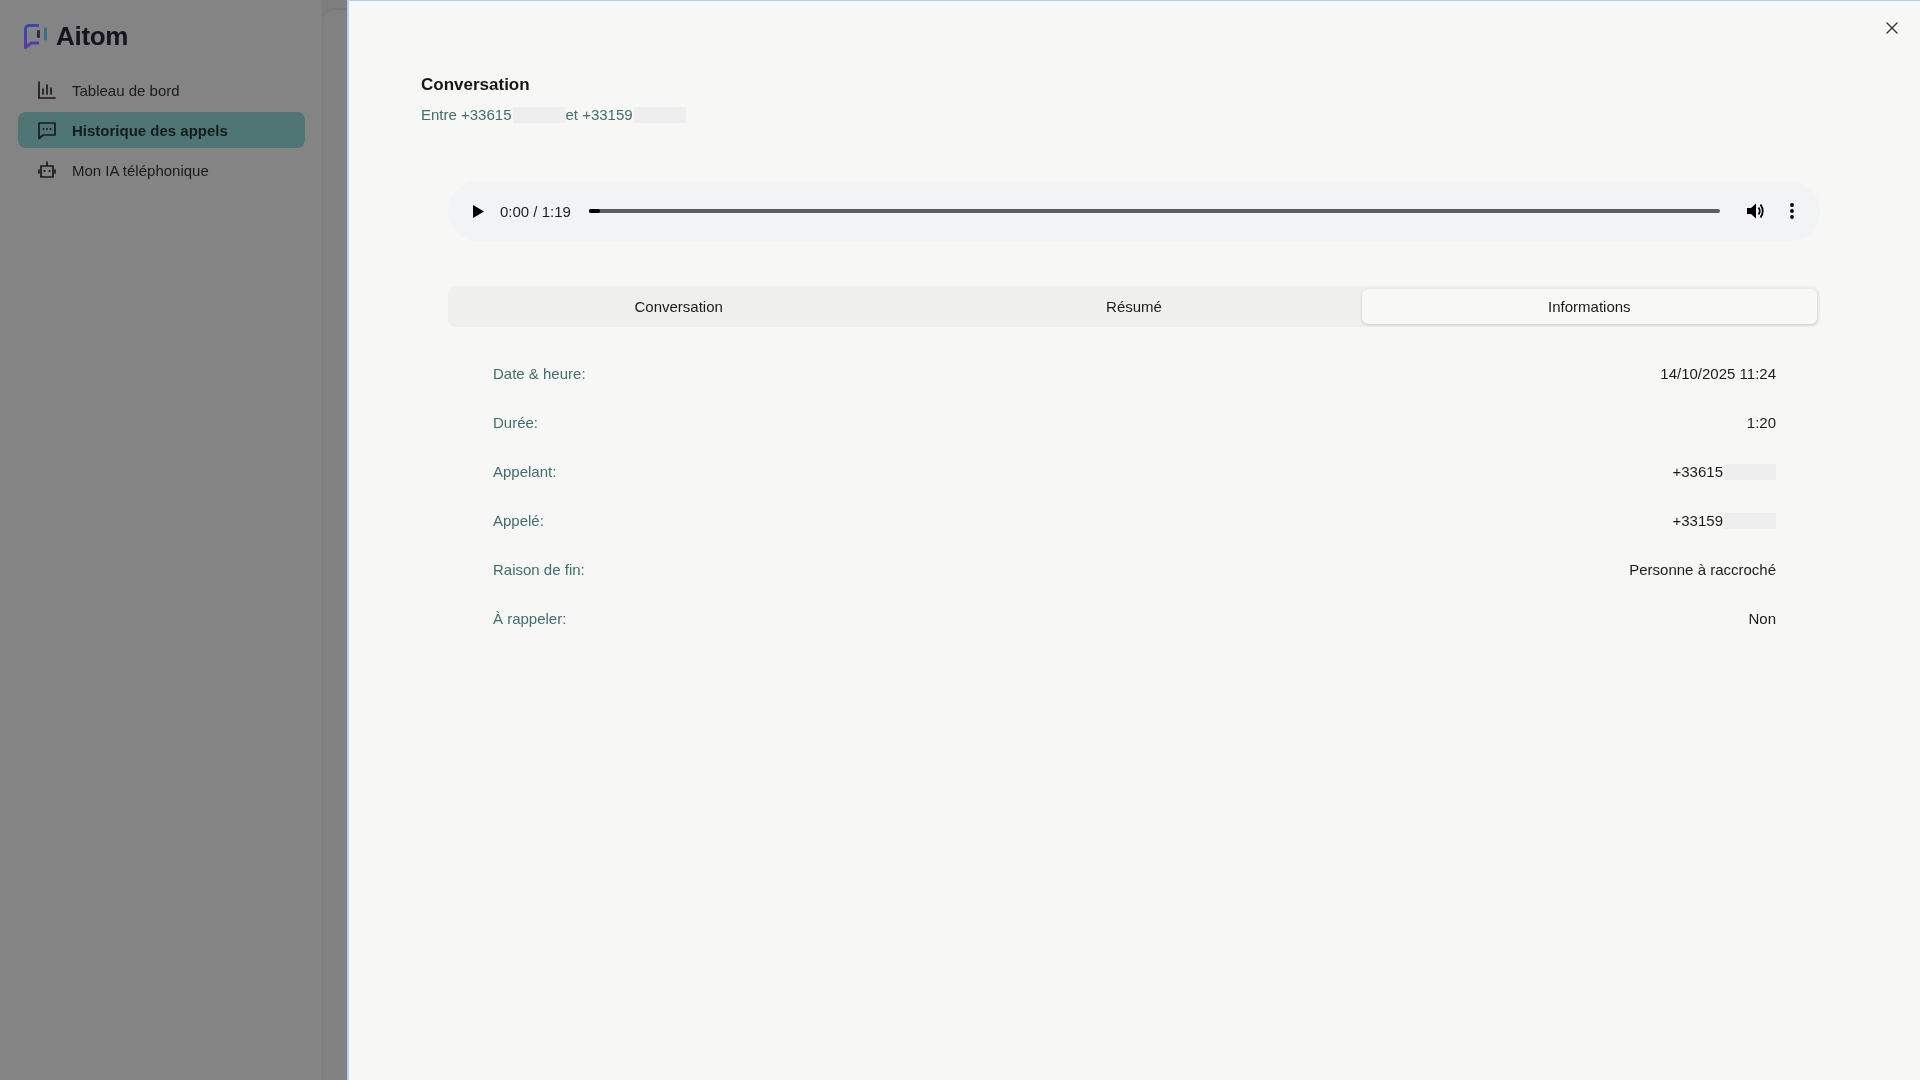  Describe the element at coordinates (1792, 211) in the screenshot. I see `more-vertical-icon` at that location.